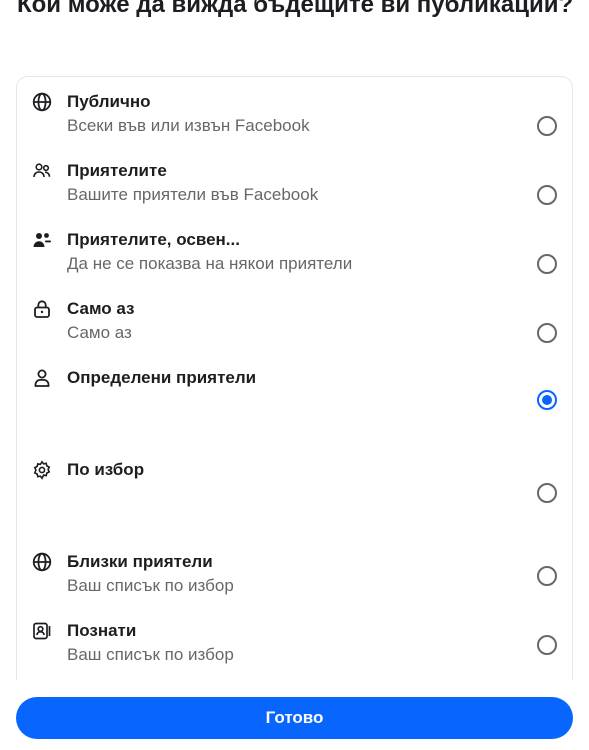  Describe the element at coordinates (162, 377) in the screenshot. I see `option-title: Определени приятели` at that location.